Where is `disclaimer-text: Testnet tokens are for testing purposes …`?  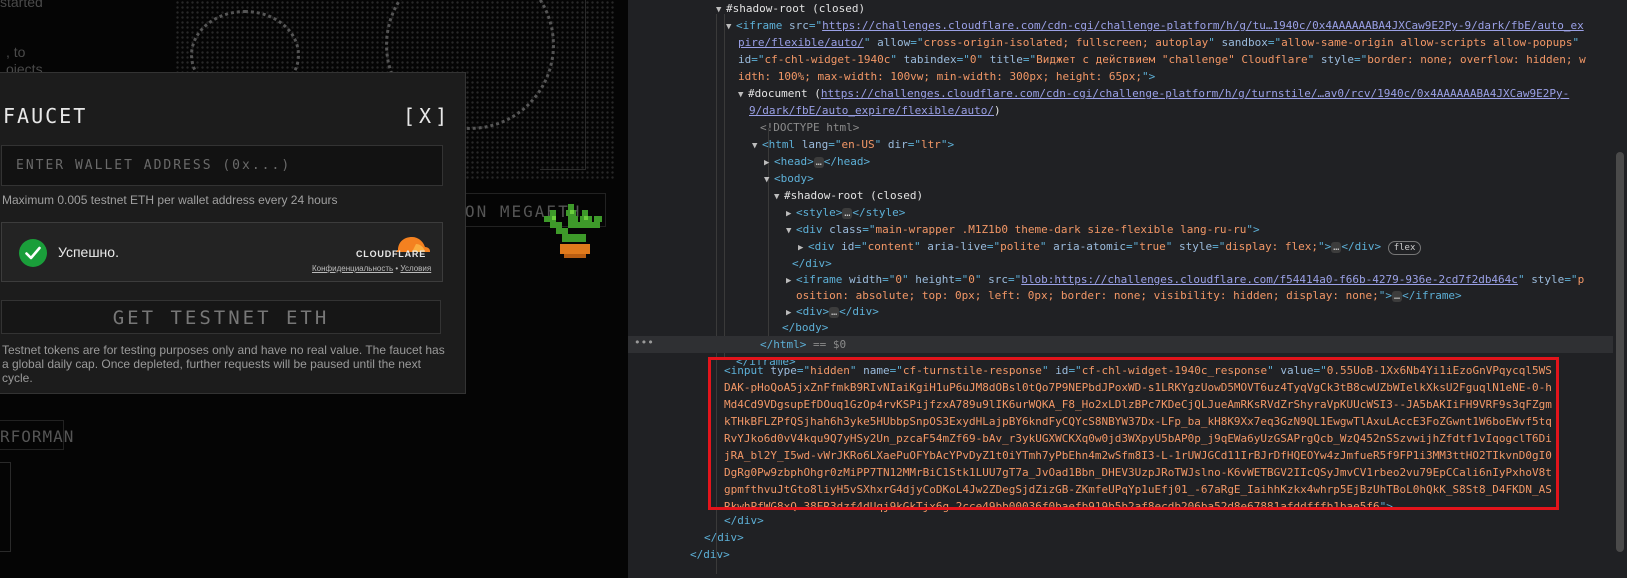 disclaimer-text: Testnet tokens are for testing purposes … is located at coordinates (223, 364).